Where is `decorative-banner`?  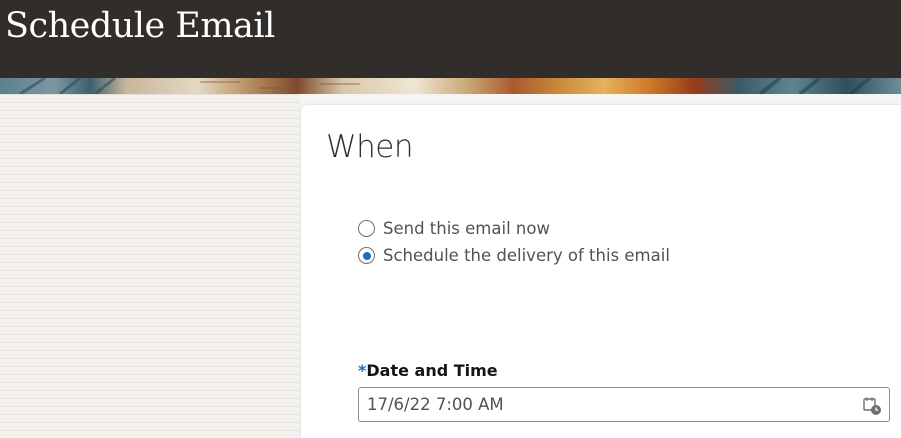
decorative-banner is located at coordinates (450, 86).